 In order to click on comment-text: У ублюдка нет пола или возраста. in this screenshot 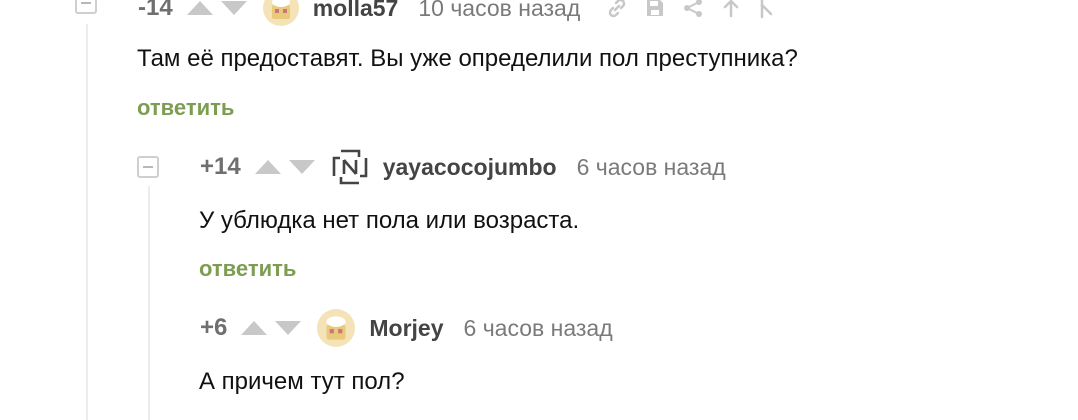, I will do `click(389, 220)`.